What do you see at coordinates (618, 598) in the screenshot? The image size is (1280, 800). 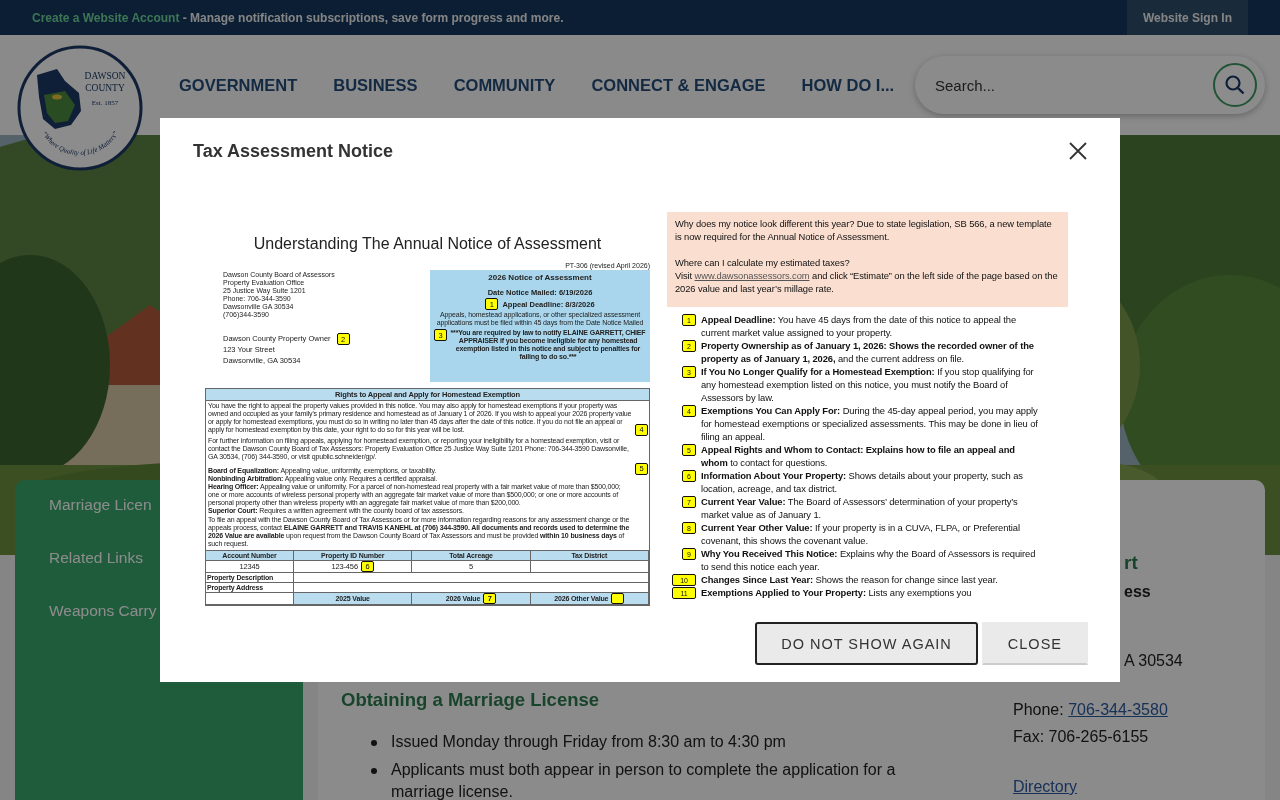 I see `callout-icon` at bounding box center [618, 598].